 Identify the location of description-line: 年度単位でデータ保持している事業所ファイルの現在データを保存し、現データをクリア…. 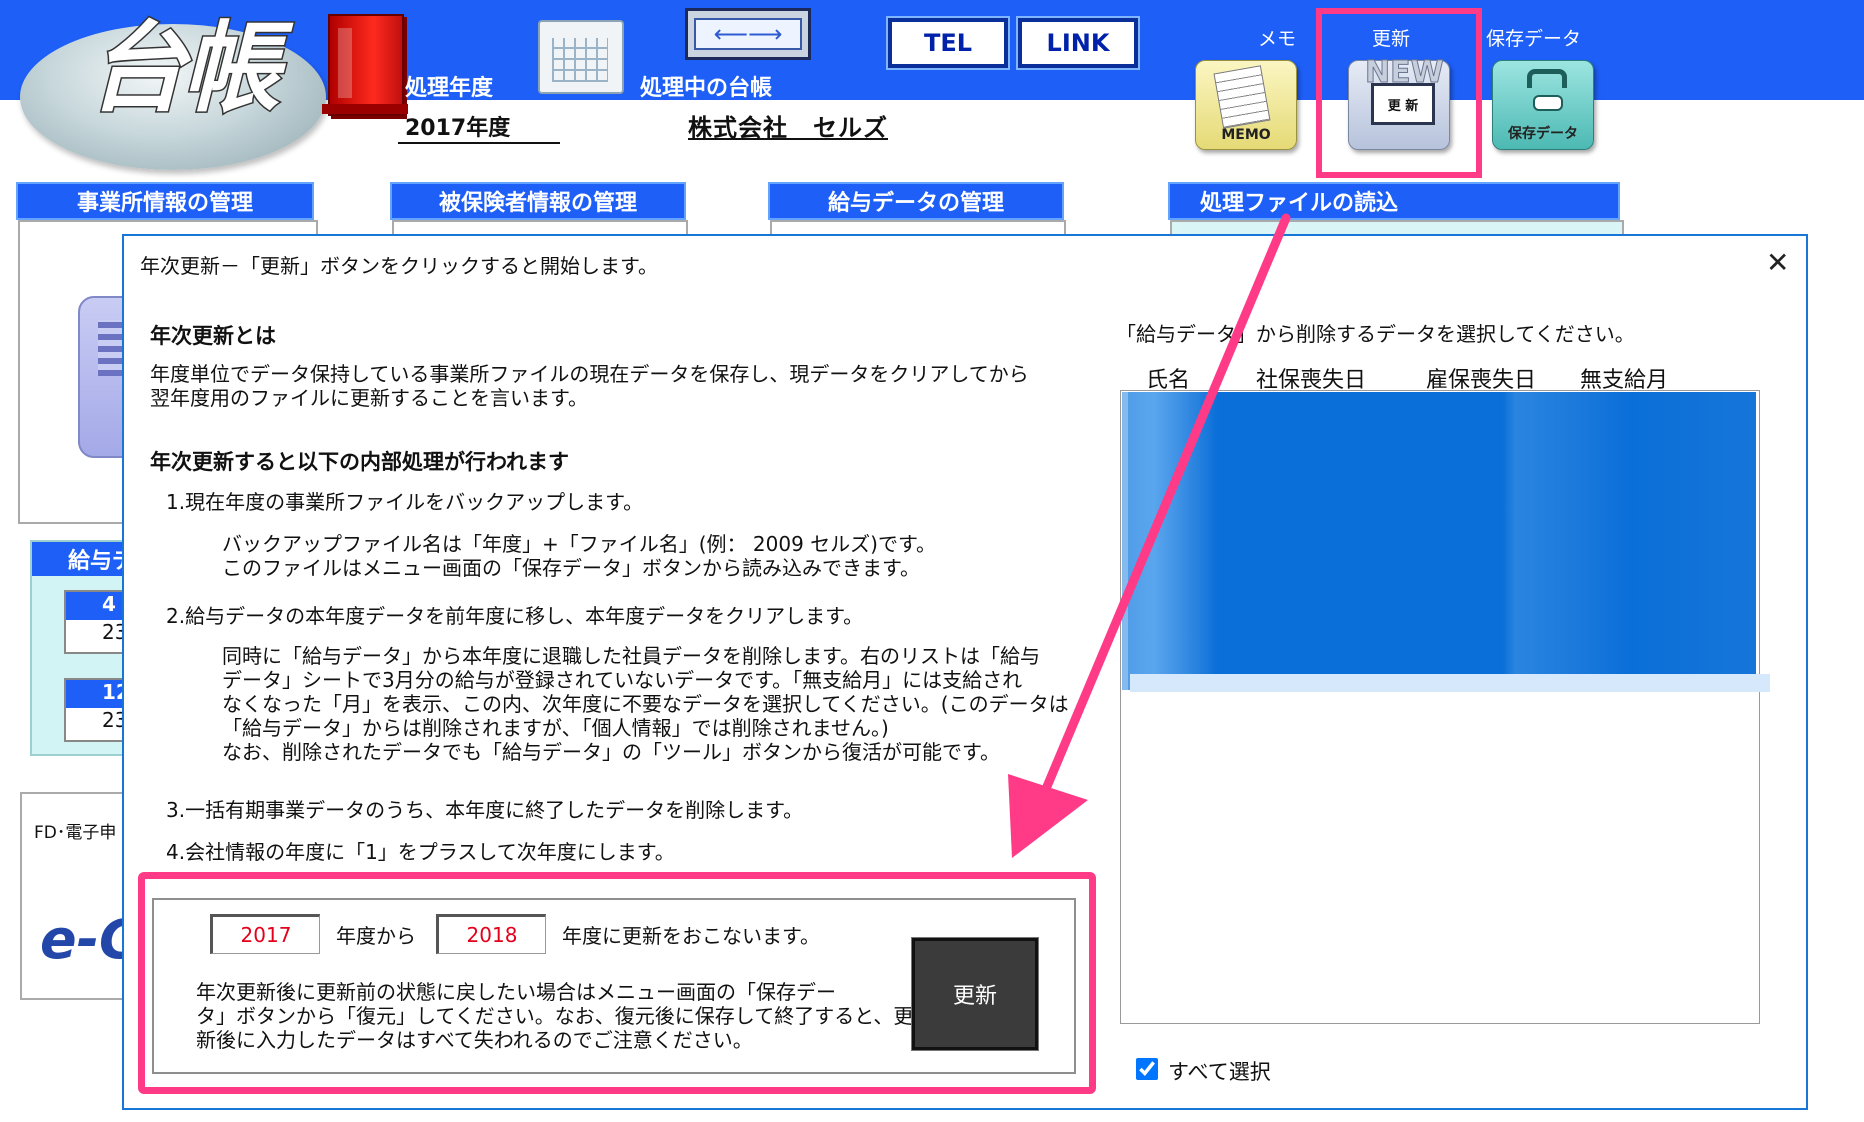
(589, 374).